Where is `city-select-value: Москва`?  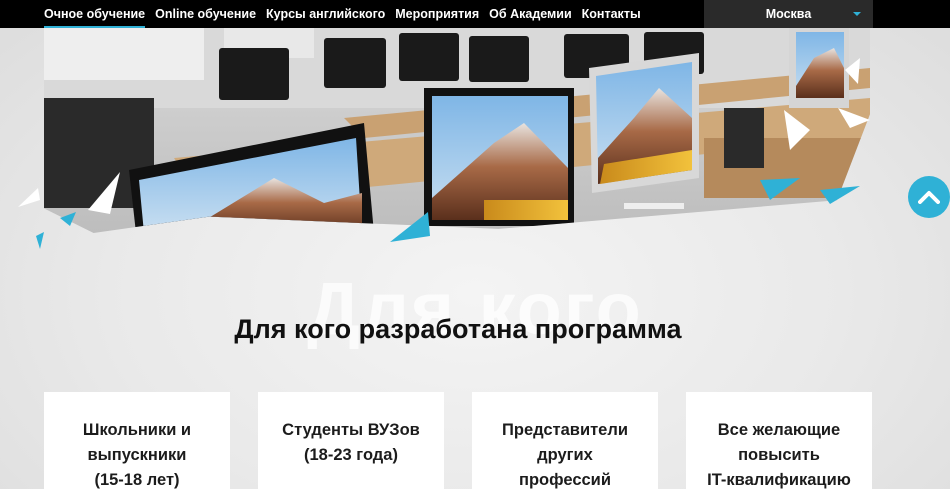 city-select-value: Москва is located at coordinates (788, 14).